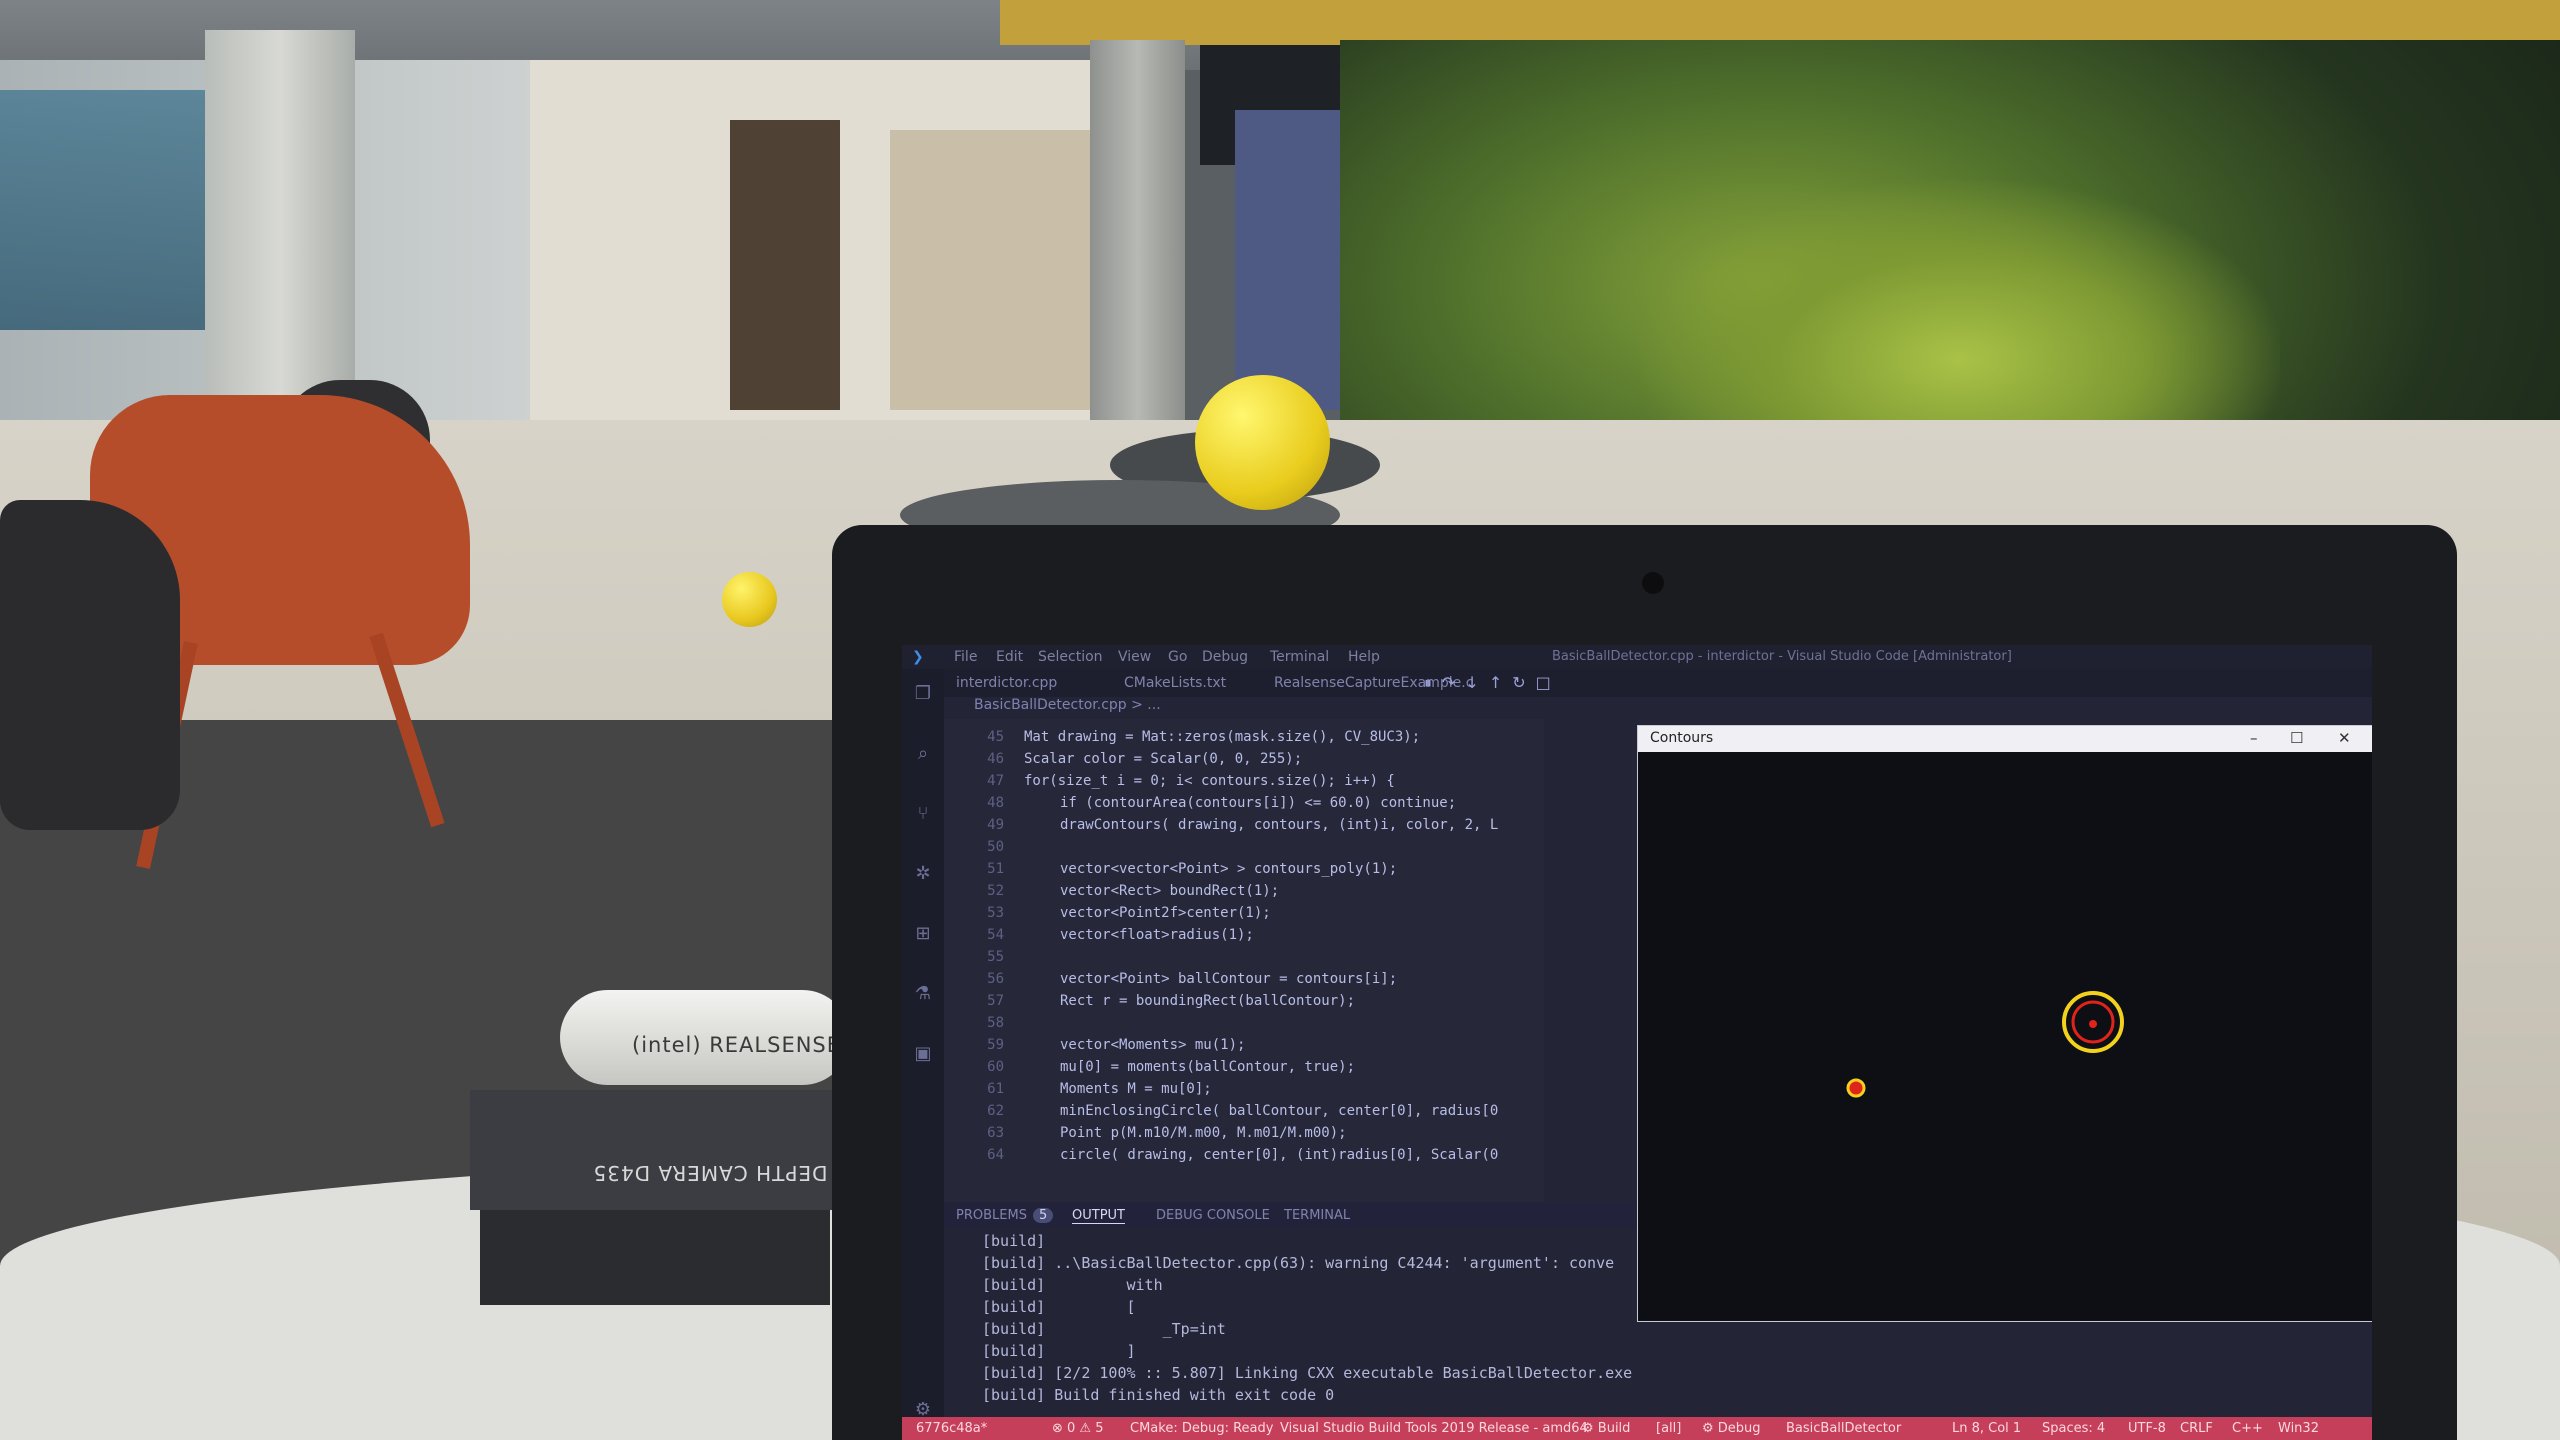  I want to click on contours-window: Contours – ☐ ✕, so click(2004, 1023).